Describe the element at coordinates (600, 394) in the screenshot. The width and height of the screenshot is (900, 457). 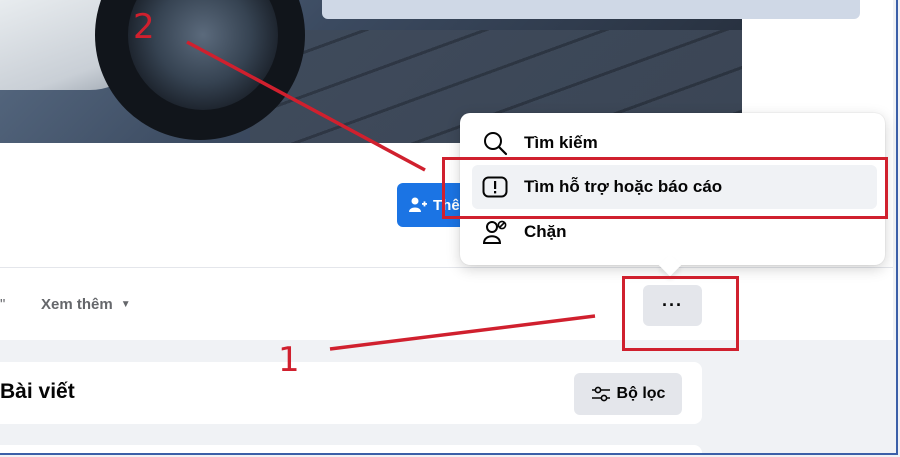
I see `filter-icon` at that location.